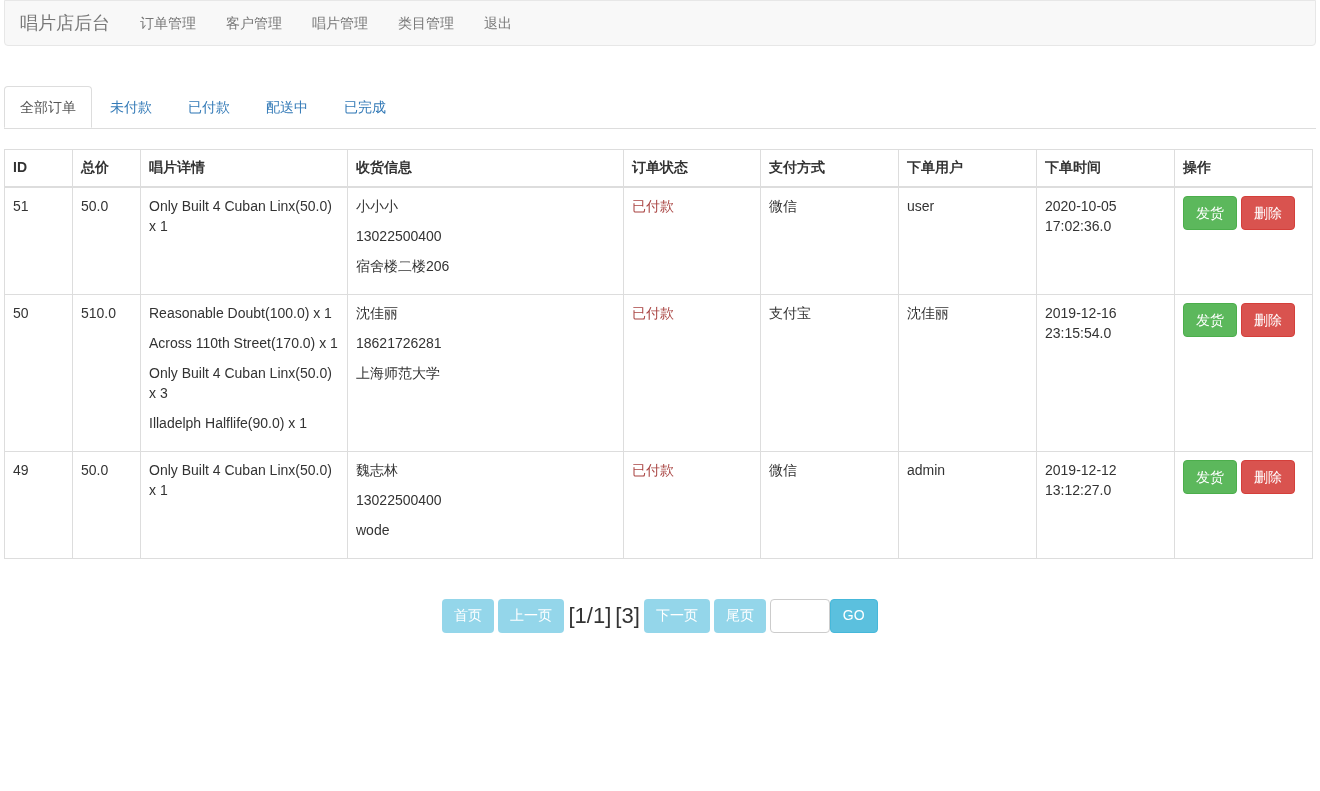 The image size is (1320, 791). What do you see at coordinates (692, 168) in the screenshot?
I see `column-header: 订单状态` at bounding box center [692, 168].